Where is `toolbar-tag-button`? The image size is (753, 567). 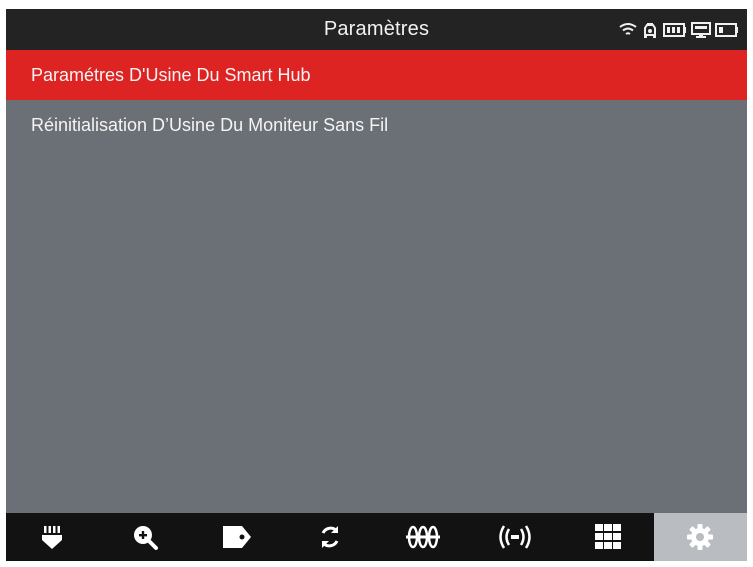 toolbar-tag-button is located at coordinates (237, 537).